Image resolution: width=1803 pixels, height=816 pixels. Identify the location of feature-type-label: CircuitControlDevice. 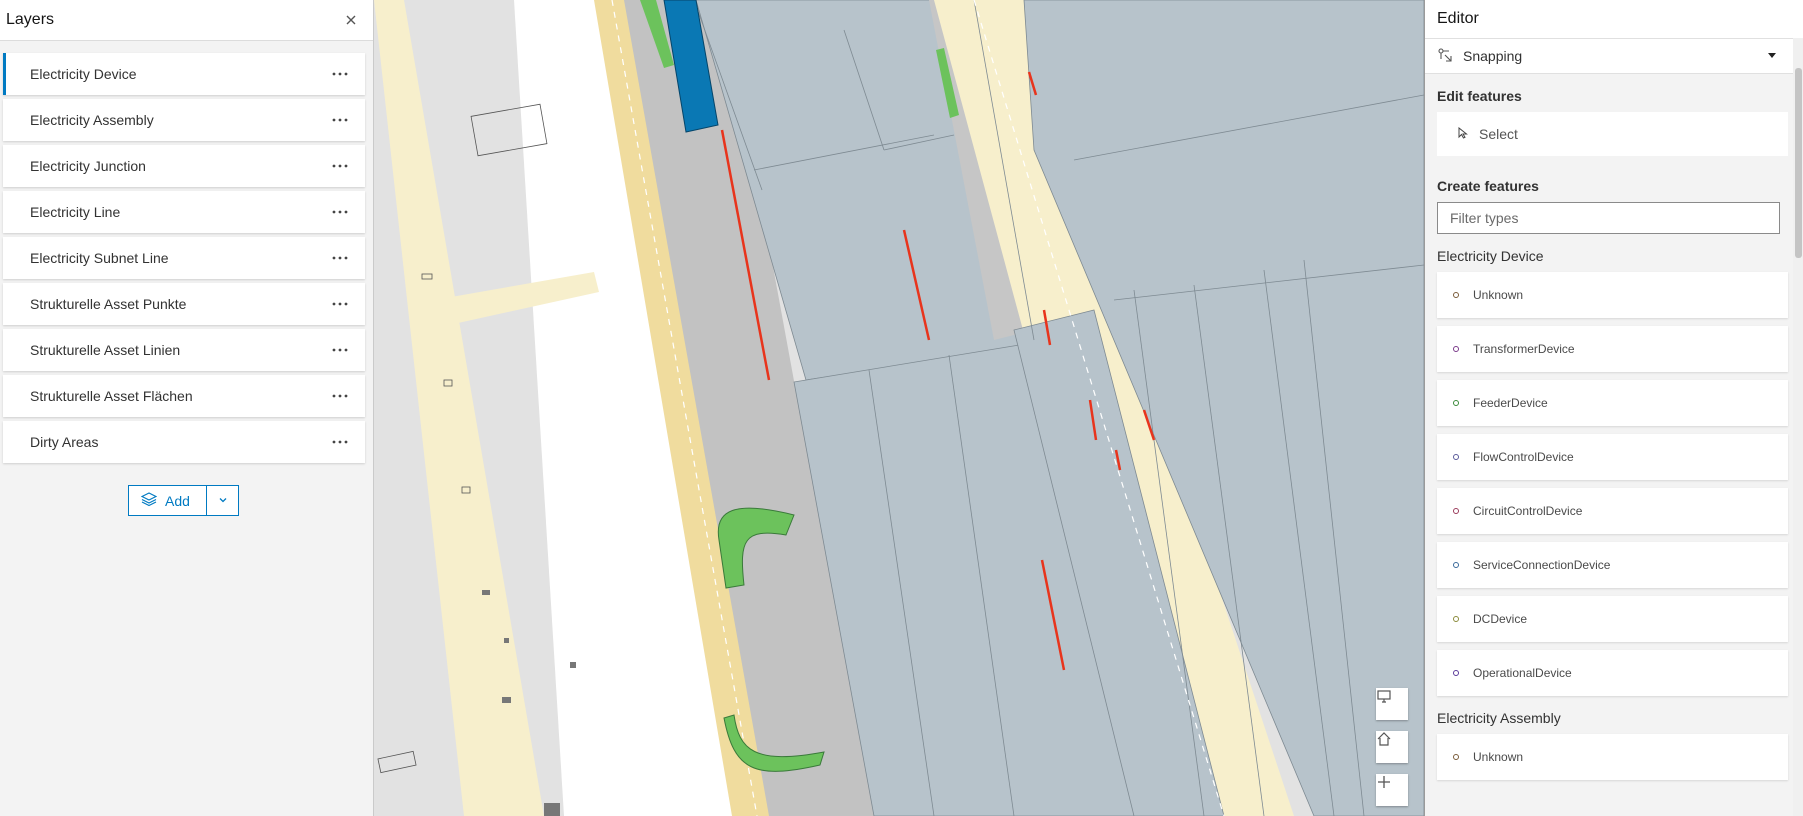
(1528, 511).